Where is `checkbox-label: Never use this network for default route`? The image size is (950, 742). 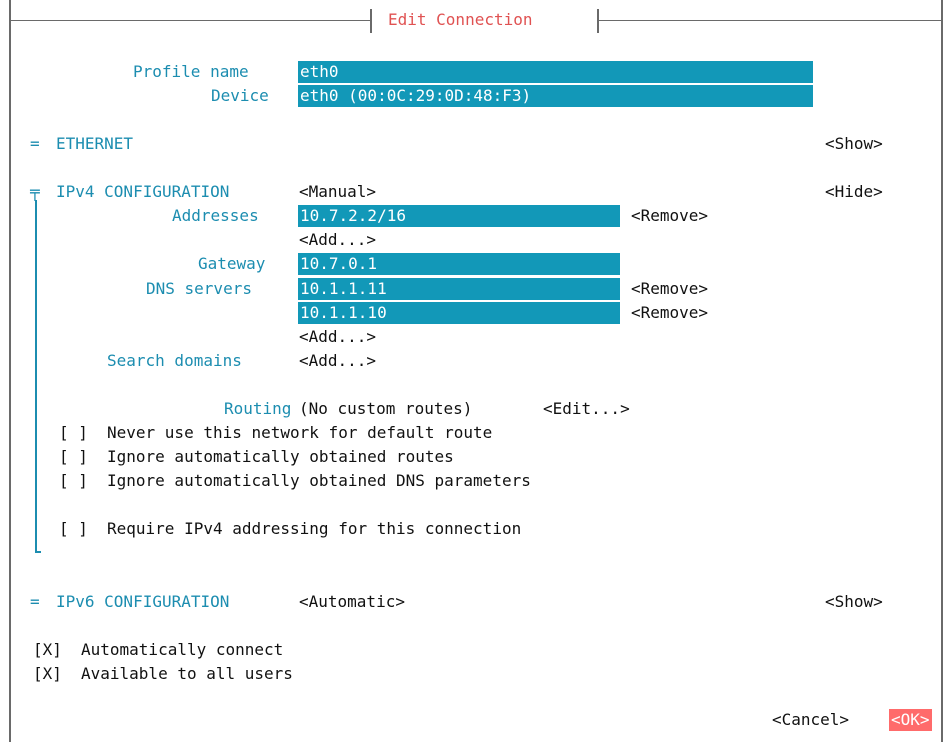
checkbox-label: Never use this network for default route is located at coordinates (300, 432).